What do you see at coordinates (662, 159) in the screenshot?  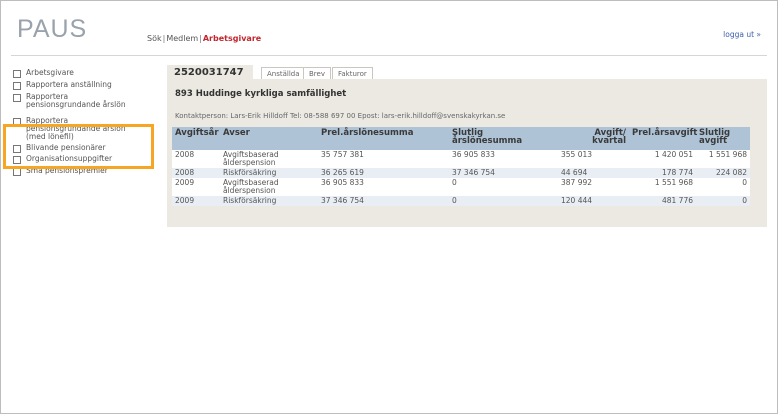 I see `cell-prel-fee: 1 420 051` at bounding box center [662, 159].